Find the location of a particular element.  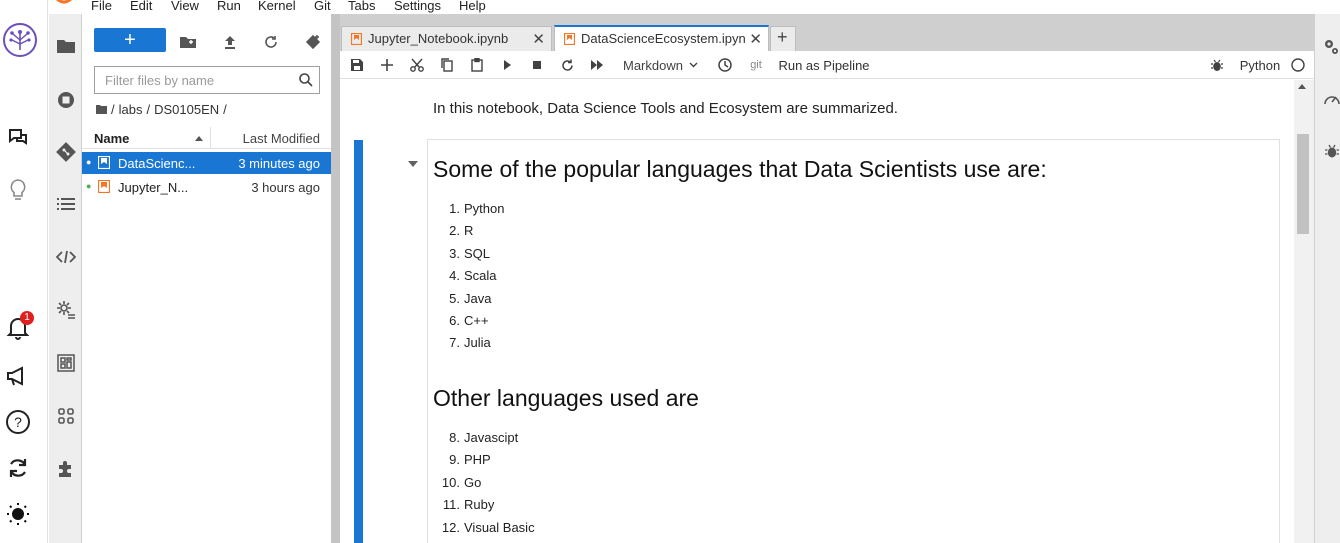

gauge-icon is located at coordinates (1331, 99).